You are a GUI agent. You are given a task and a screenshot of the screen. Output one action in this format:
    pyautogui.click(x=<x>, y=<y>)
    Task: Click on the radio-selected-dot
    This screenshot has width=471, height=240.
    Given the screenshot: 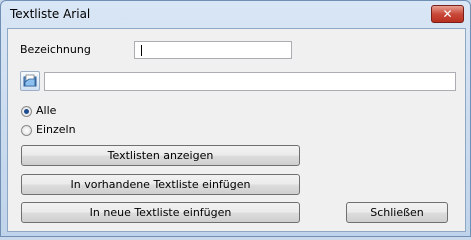 What is the action you would take?
    pyautogui.click(x=26, y=111)
    